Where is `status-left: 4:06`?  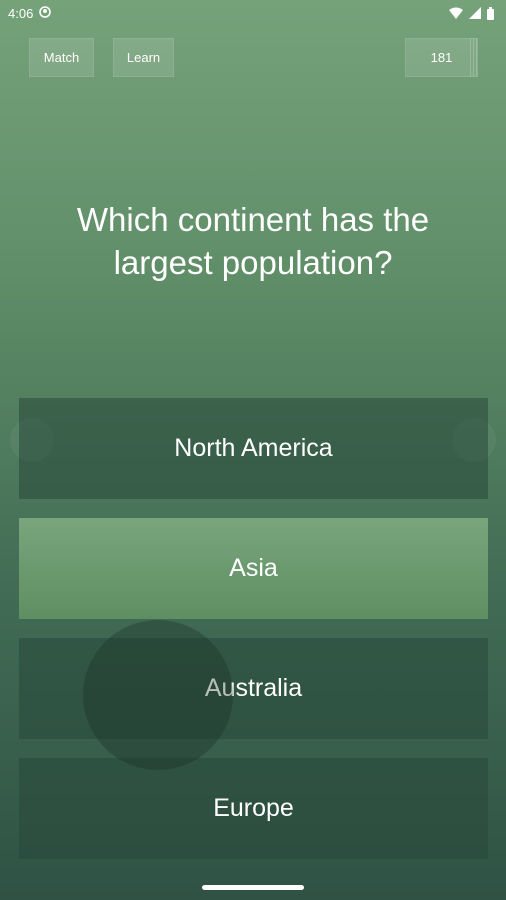
status-left: 4:06 is located at coordinates (30, 13).